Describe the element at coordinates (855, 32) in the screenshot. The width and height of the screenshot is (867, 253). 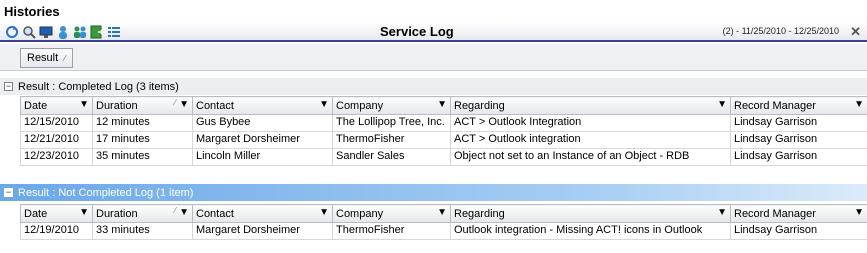
I see `close-icon: ✕` at that location.